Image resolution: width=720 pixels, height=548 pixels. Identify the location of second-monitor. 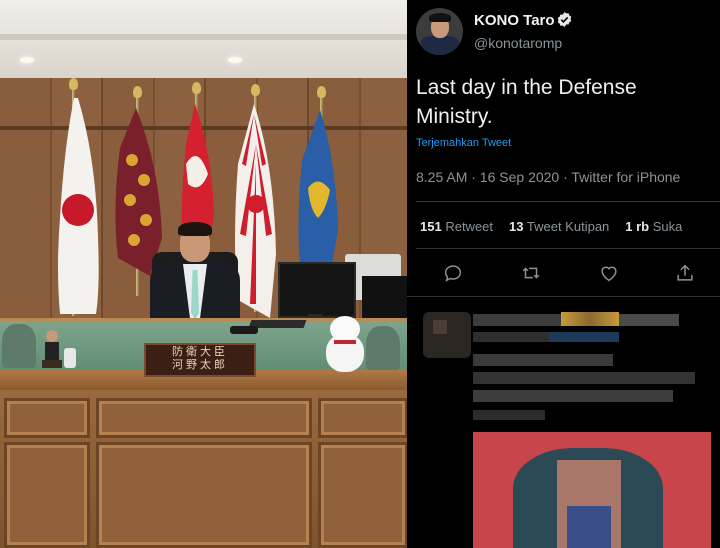
(384, 300).